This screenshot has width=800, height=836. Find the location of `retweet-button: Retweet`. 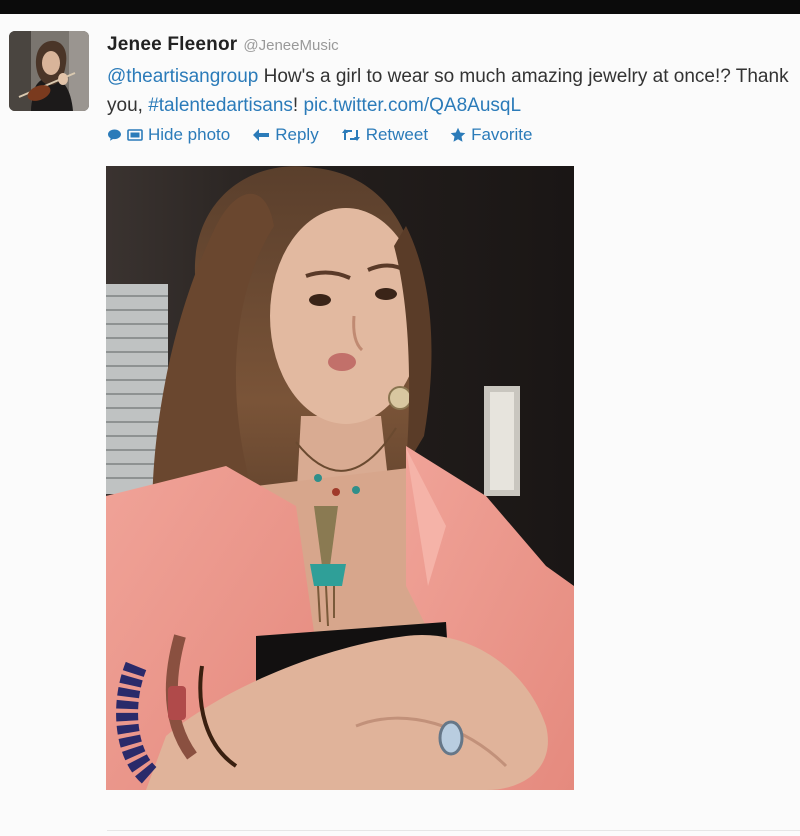

retweet-button: Retweet is located at coordinates (384, 135).